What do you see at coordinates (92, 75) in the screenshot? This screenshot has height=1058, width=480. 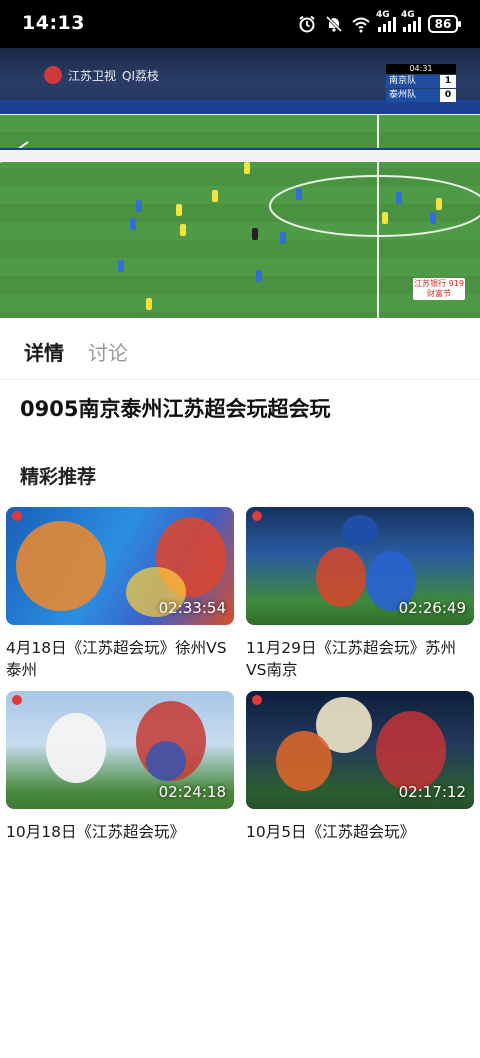 I see `channel-logo-text: 江苏卫视` at bounding box center [92, 75].